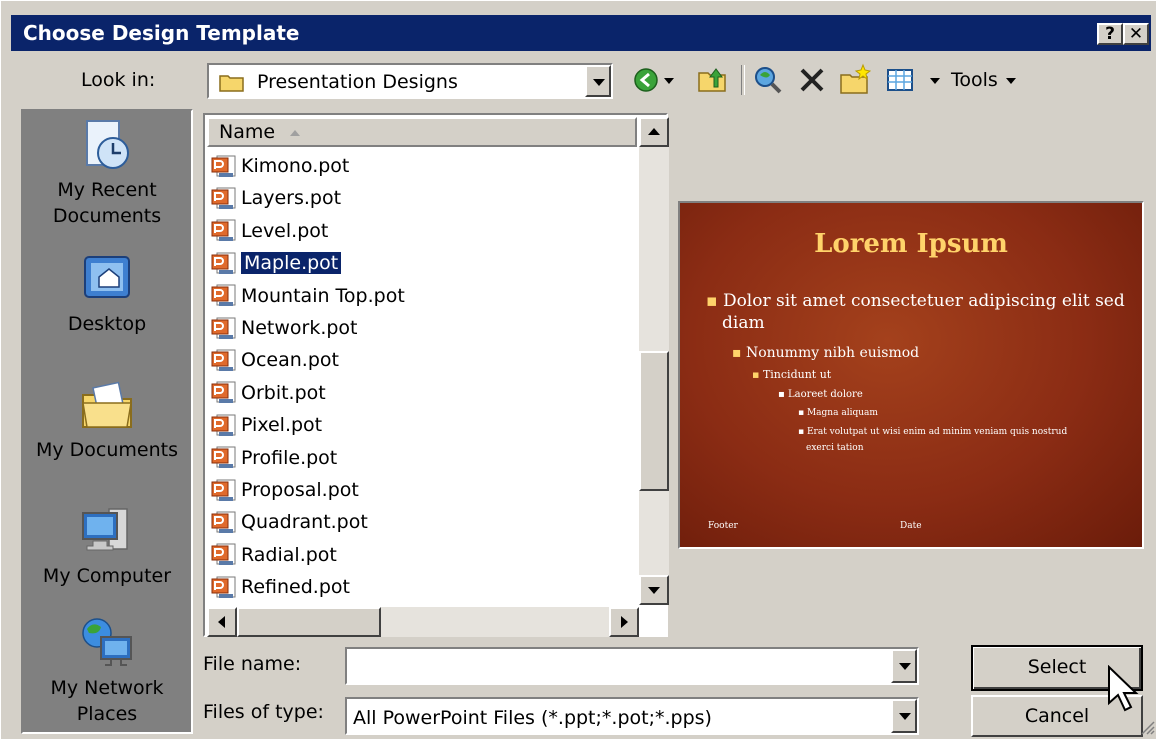 The image size is (1157, 740). What do you see at coordinates (911, 244) in the screenshot?
I see `preview-title: Lorem Ipsum` at bounding box center [911, 244].